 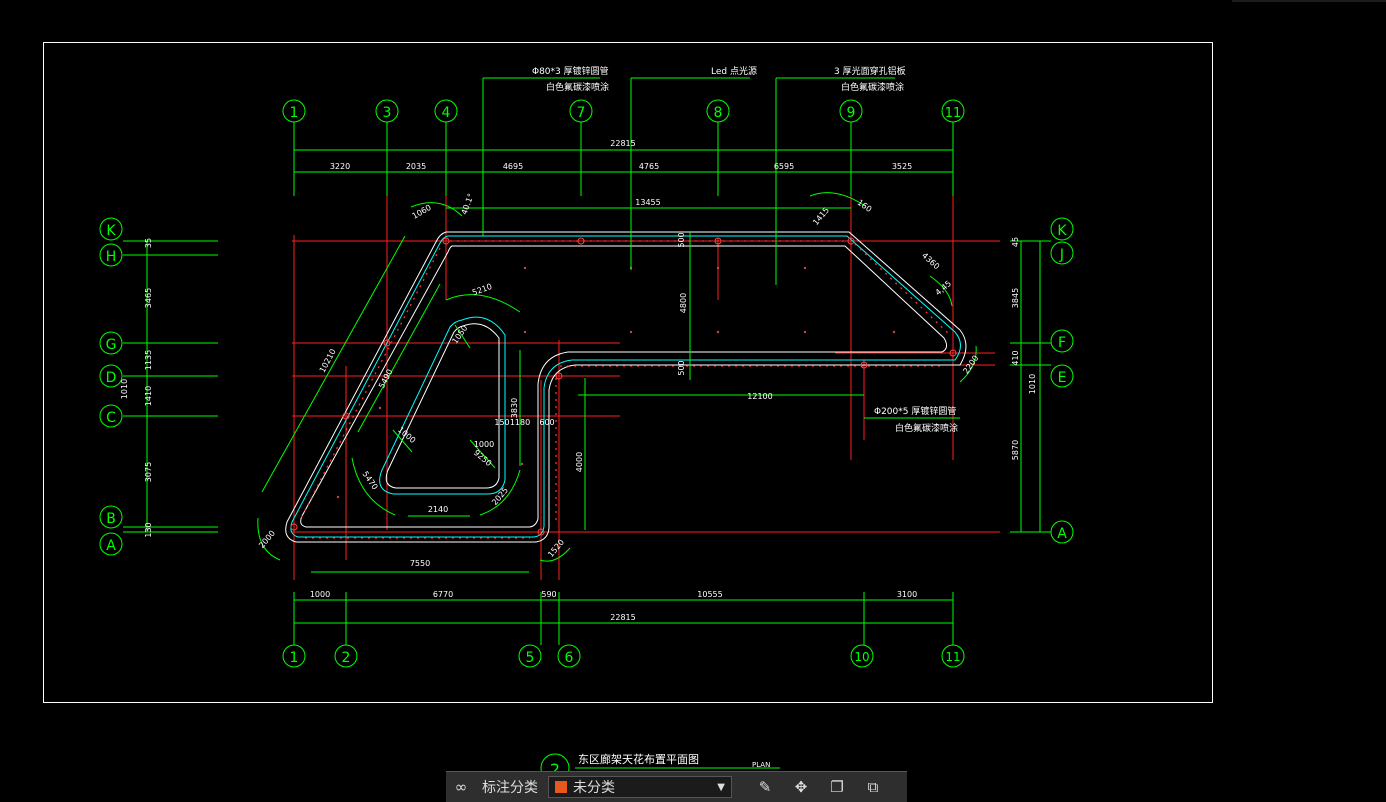 I want to click on category-select-value: 未分类, so click(x=594, y=788).